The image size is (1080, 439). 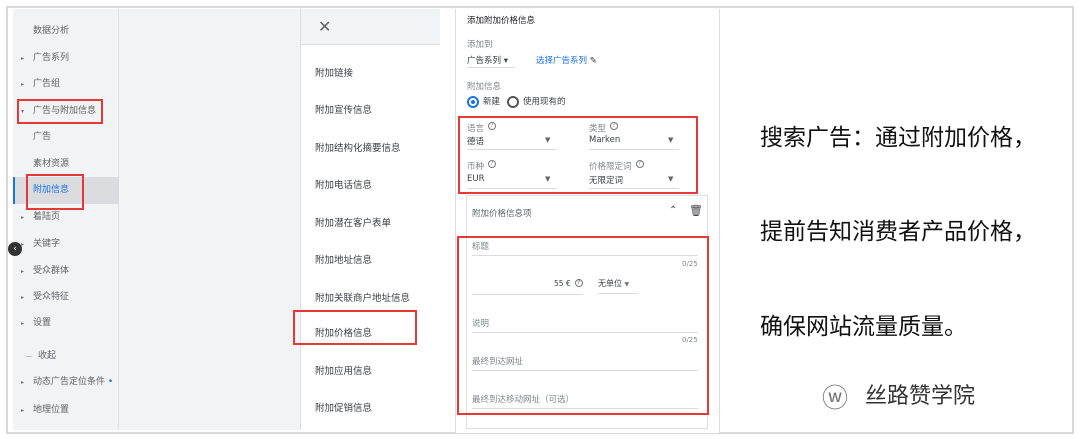 I want to click on radio-new: 新建, so click(x=483, y=101).